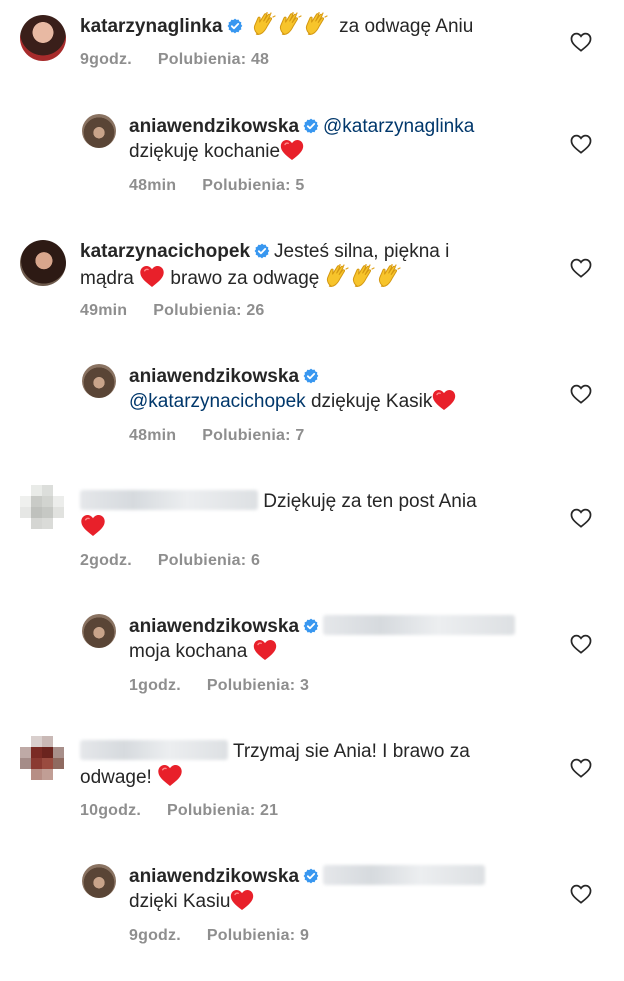 The image size is (624, 981). I want to click on comment-text: Jesteś silna, piękna i, so click(362, 251).